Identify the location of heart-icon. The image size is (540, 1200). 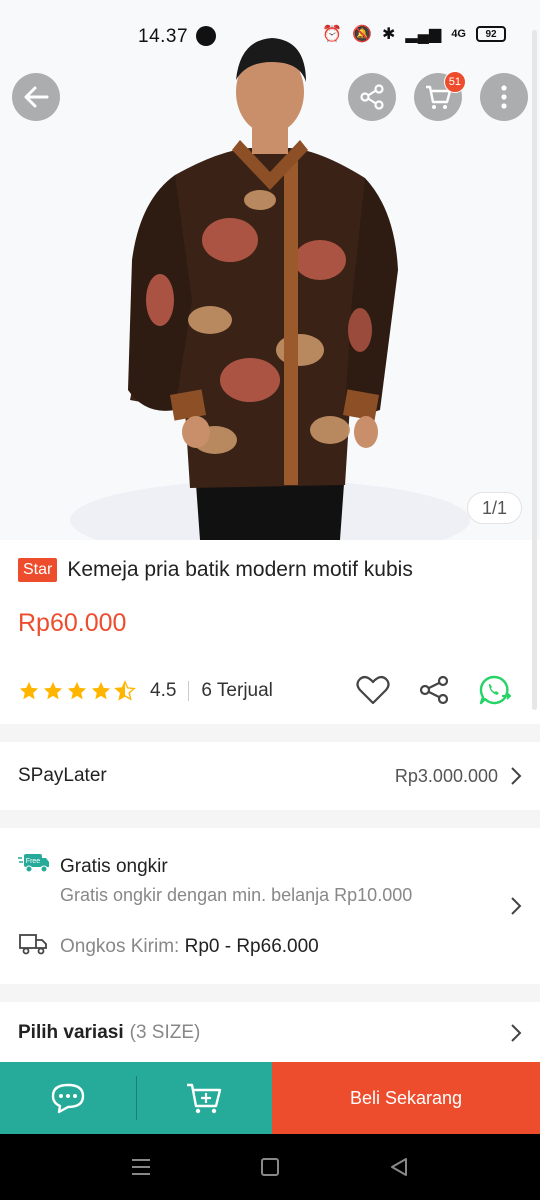
(373, 690).